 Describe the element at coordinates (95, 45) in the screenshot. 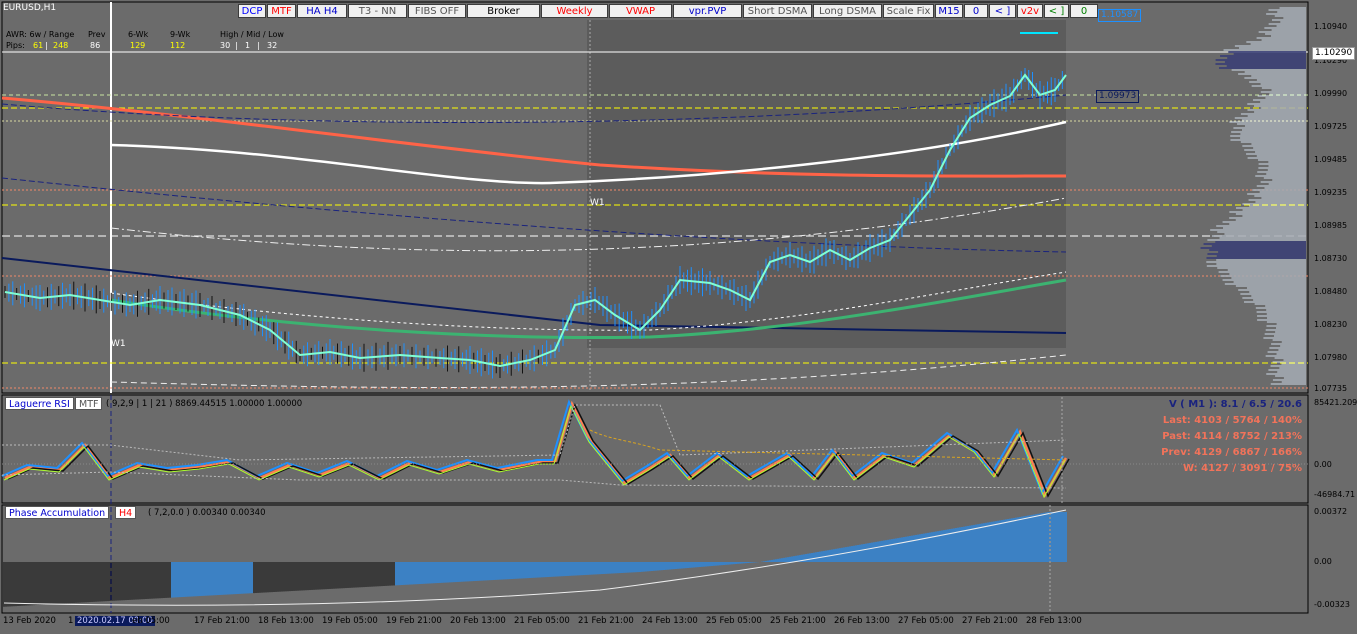

I see `prev-value: 86` at that location.